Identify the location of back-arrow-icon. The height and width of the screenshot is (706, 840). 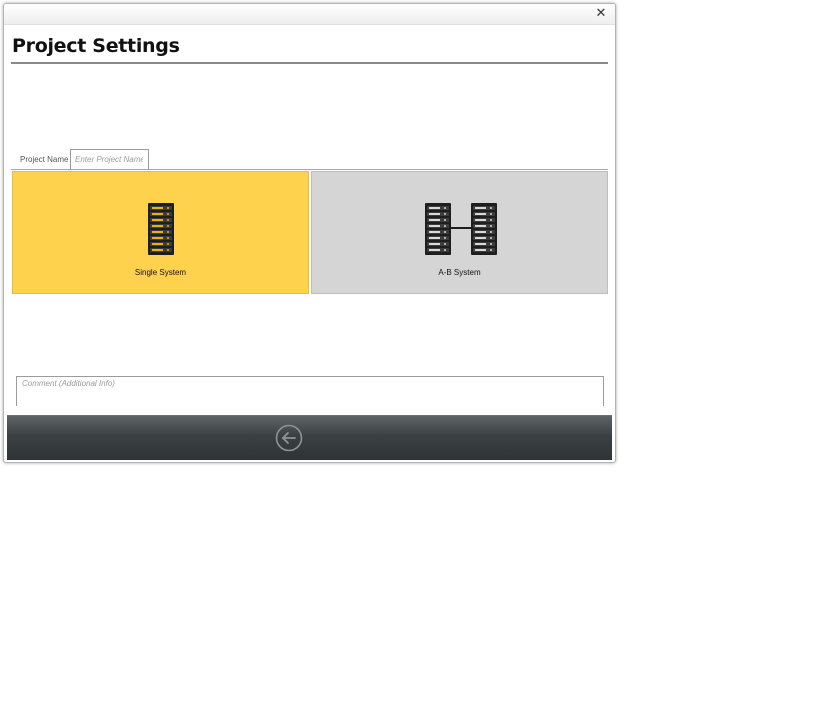
(289, 438).